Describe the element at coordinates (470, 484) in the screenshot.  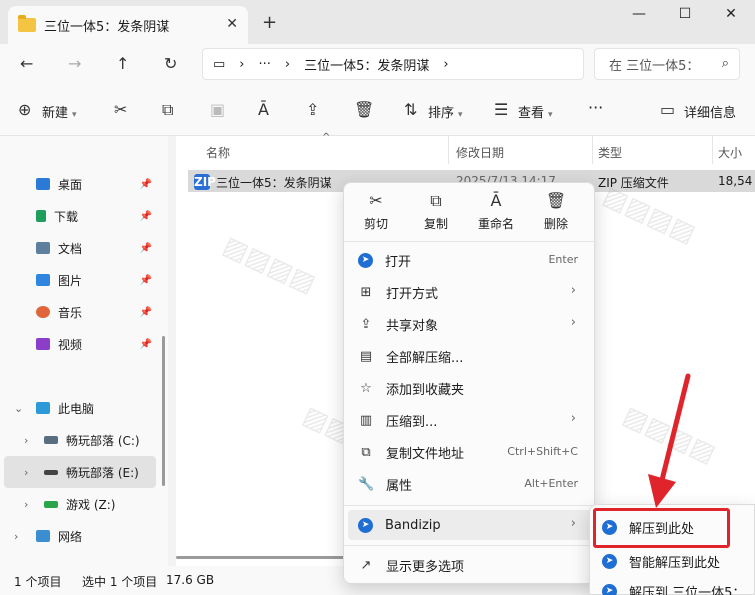
I see `menu-item-properties: 🔧 属性 Alt+Enter` at that location.